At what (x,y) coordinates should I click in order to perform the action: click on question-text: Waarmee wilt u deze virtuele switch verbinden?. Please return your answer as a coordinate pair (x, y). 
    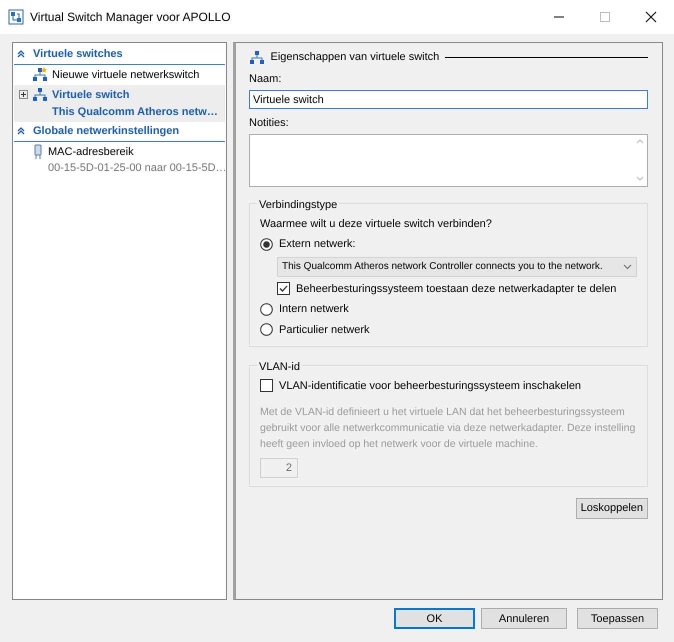
    Looking at the image, I should click on (376, 224).